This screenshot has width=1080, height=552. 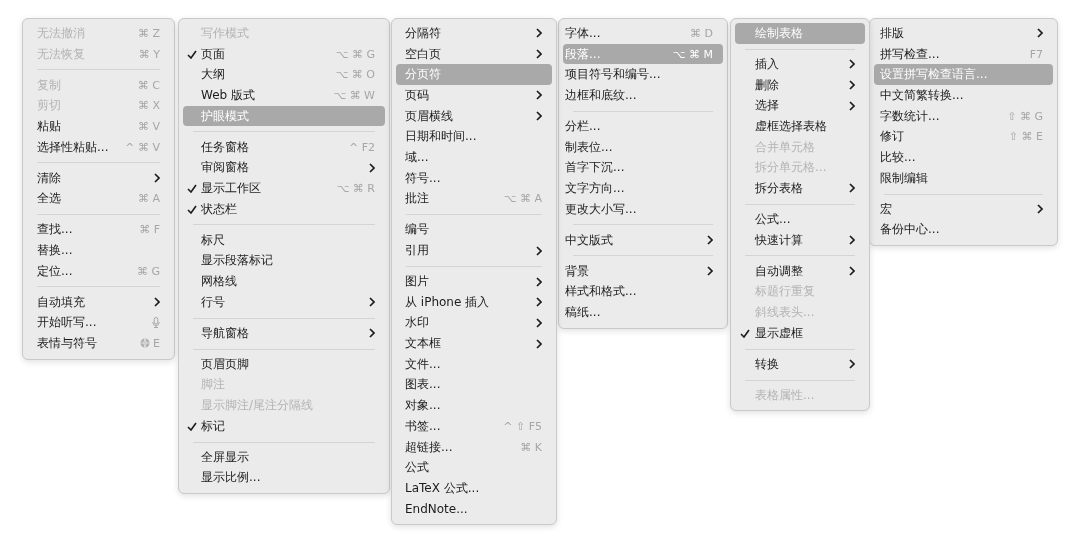 I want to click on menu-item: 显示段落标记, so click(x=284, y=261).